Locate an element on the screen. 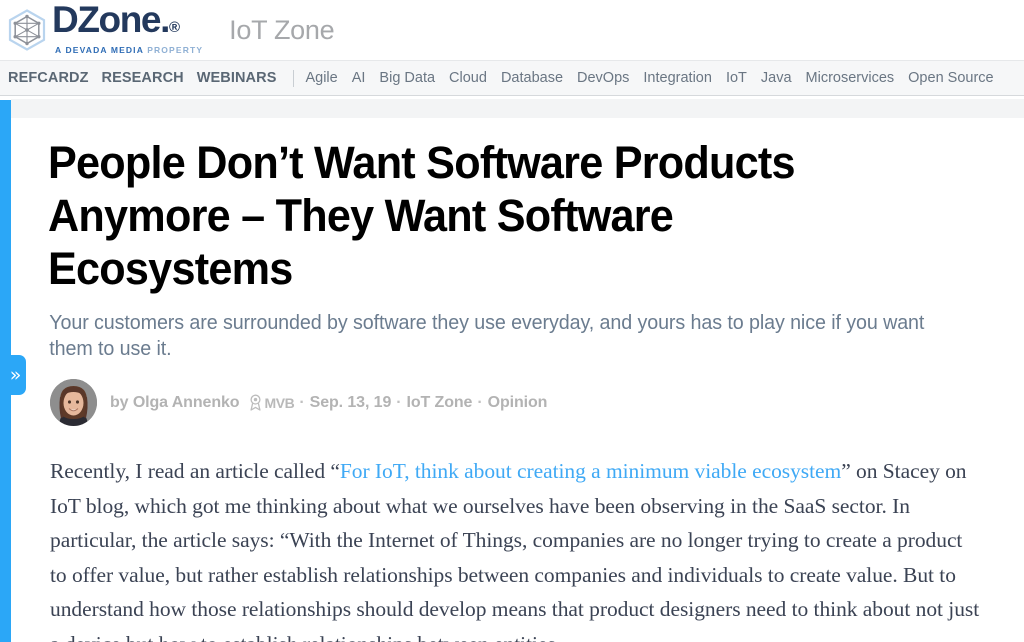 The width and height of the screenshot is (1024, 642). registered-mark: ® is located at coordinates (175, 27).